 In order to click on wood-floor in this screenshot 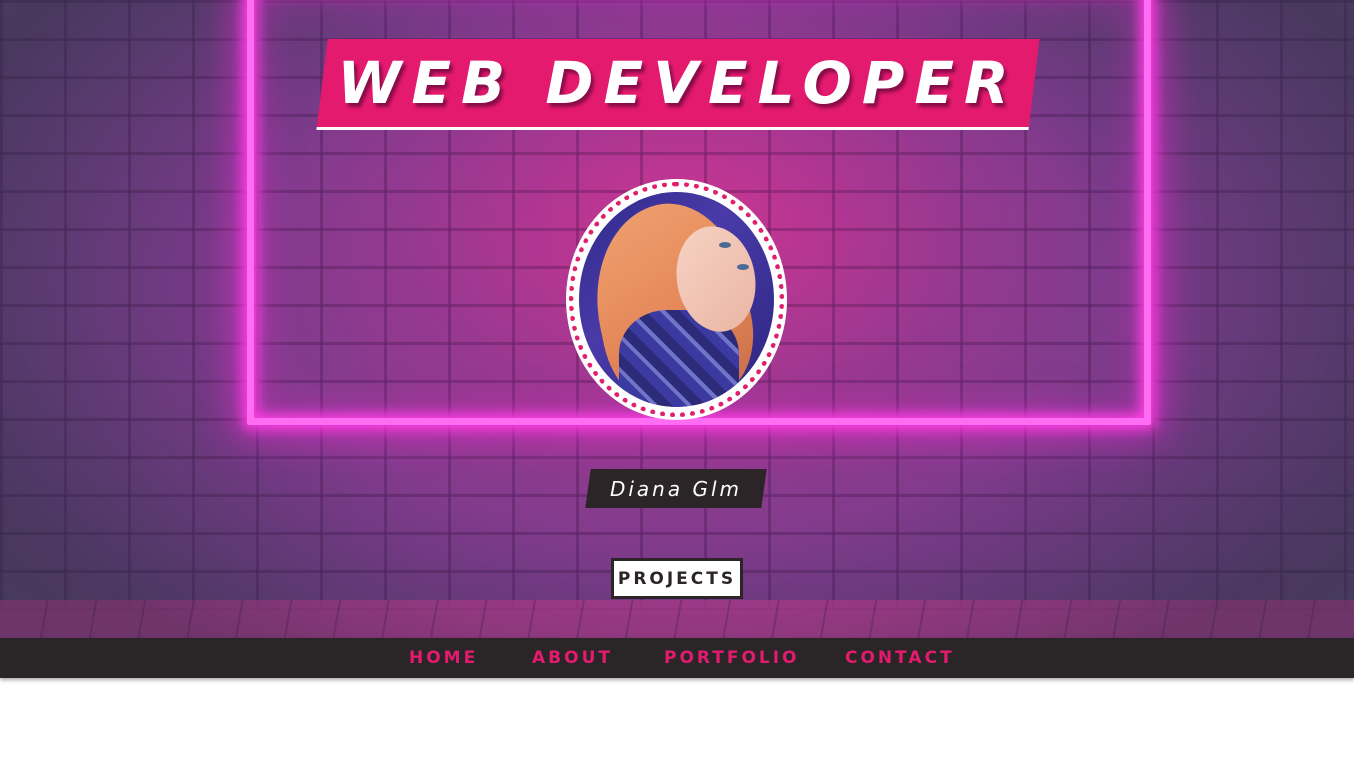, I will do `click(677, 619)`.